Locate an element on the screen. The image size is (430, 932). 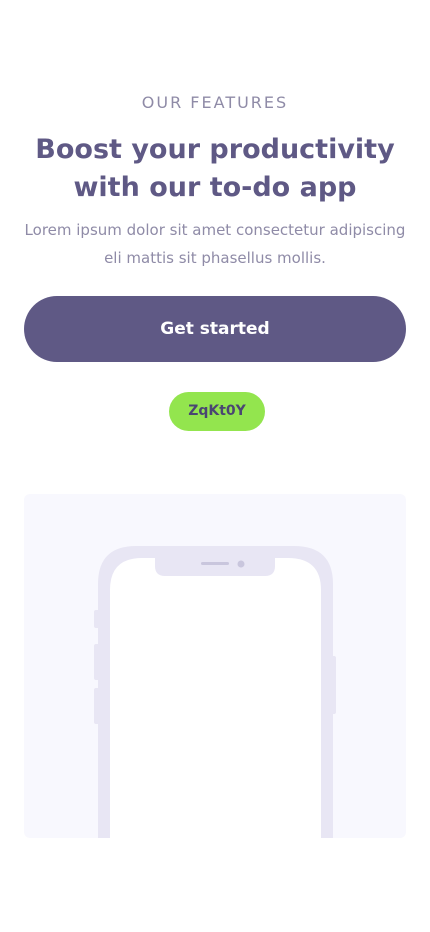
code-badge: ZqKt0Y is located at coordinates (217, 411).